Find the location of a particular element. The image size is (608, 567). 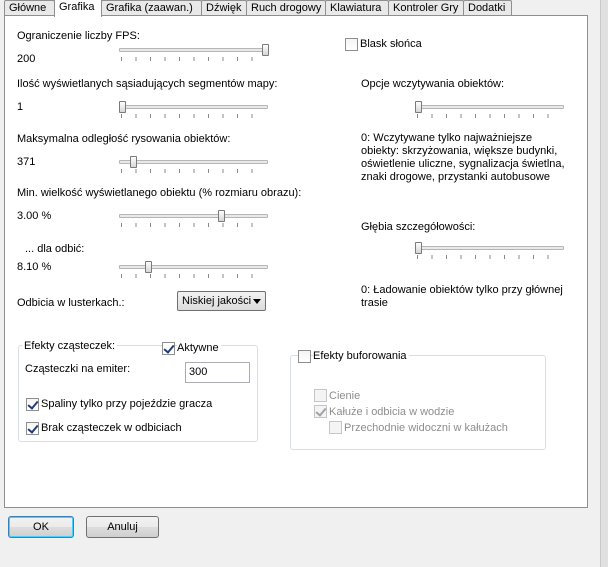

emitter-label: Cząsteczki na emiter: is located at coordinates (78, 369).